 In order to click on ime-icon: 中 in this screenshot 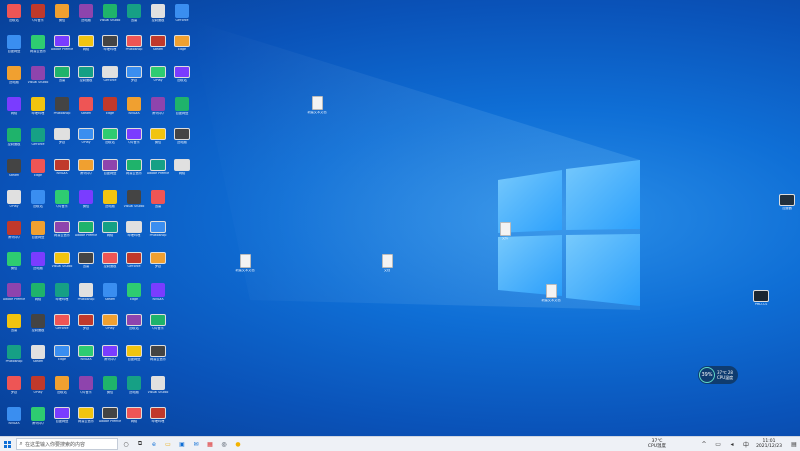, I will do `click(746, 444)`.